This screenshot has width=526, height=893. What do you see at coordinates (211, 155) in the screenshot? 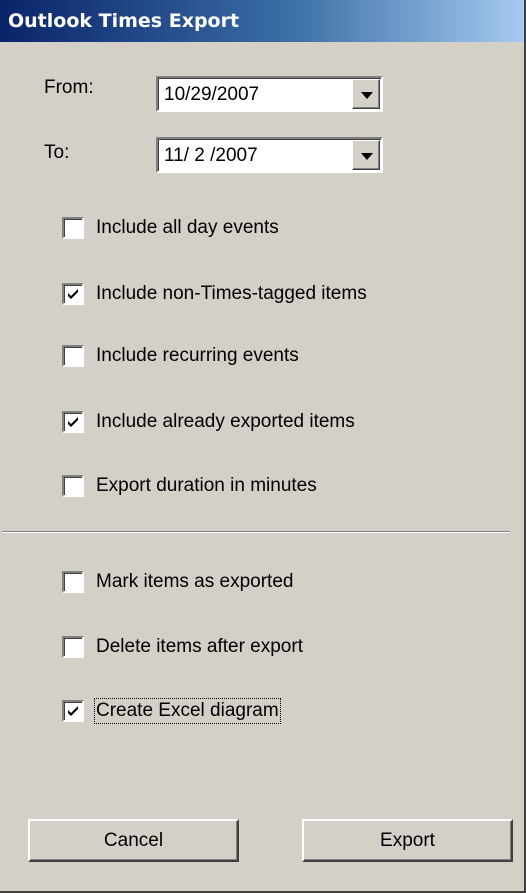
I see `to-date-value: 11/ 2 /2007` at bounding box center [211, 155].